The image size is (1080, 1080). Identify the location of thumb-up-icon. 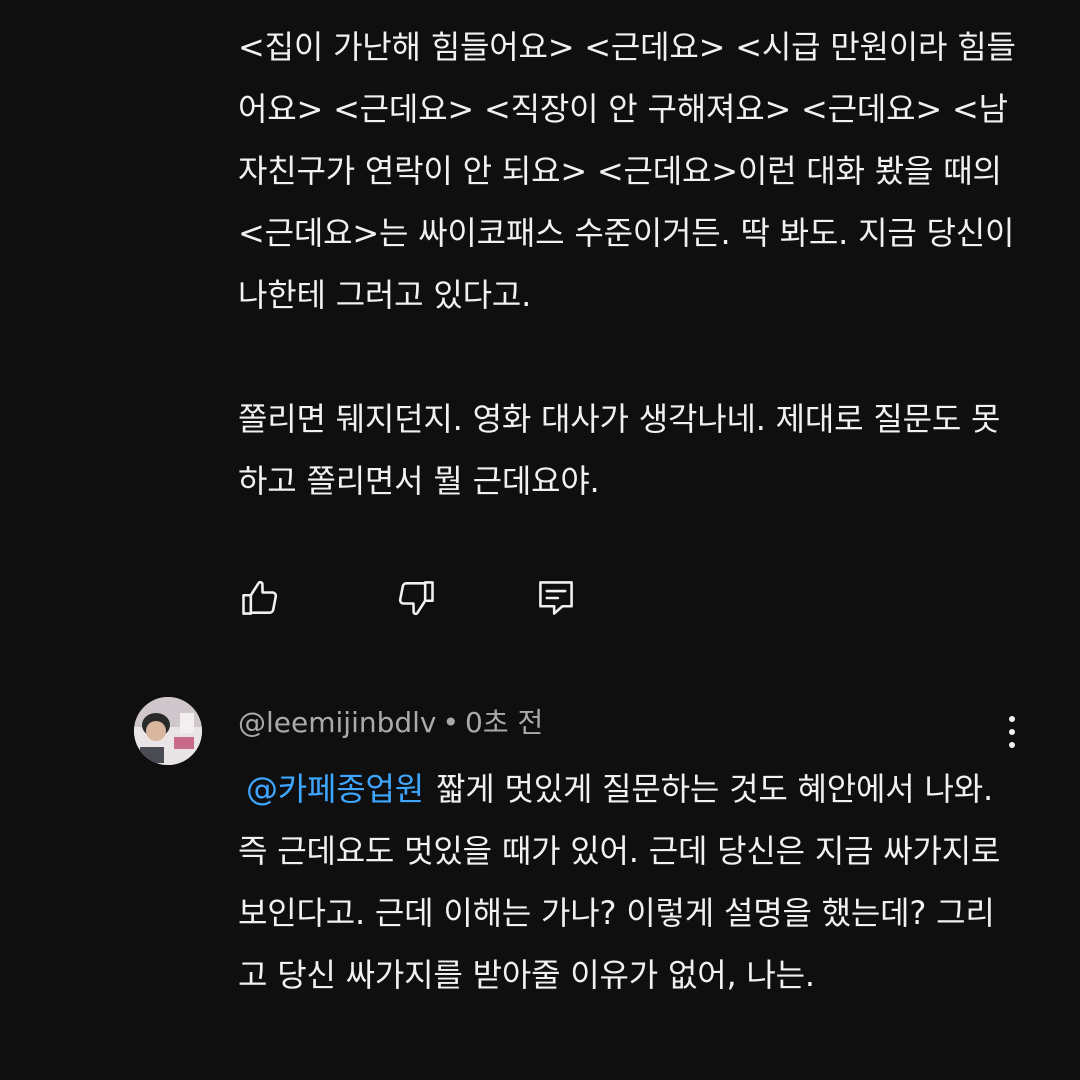
(260, 597).